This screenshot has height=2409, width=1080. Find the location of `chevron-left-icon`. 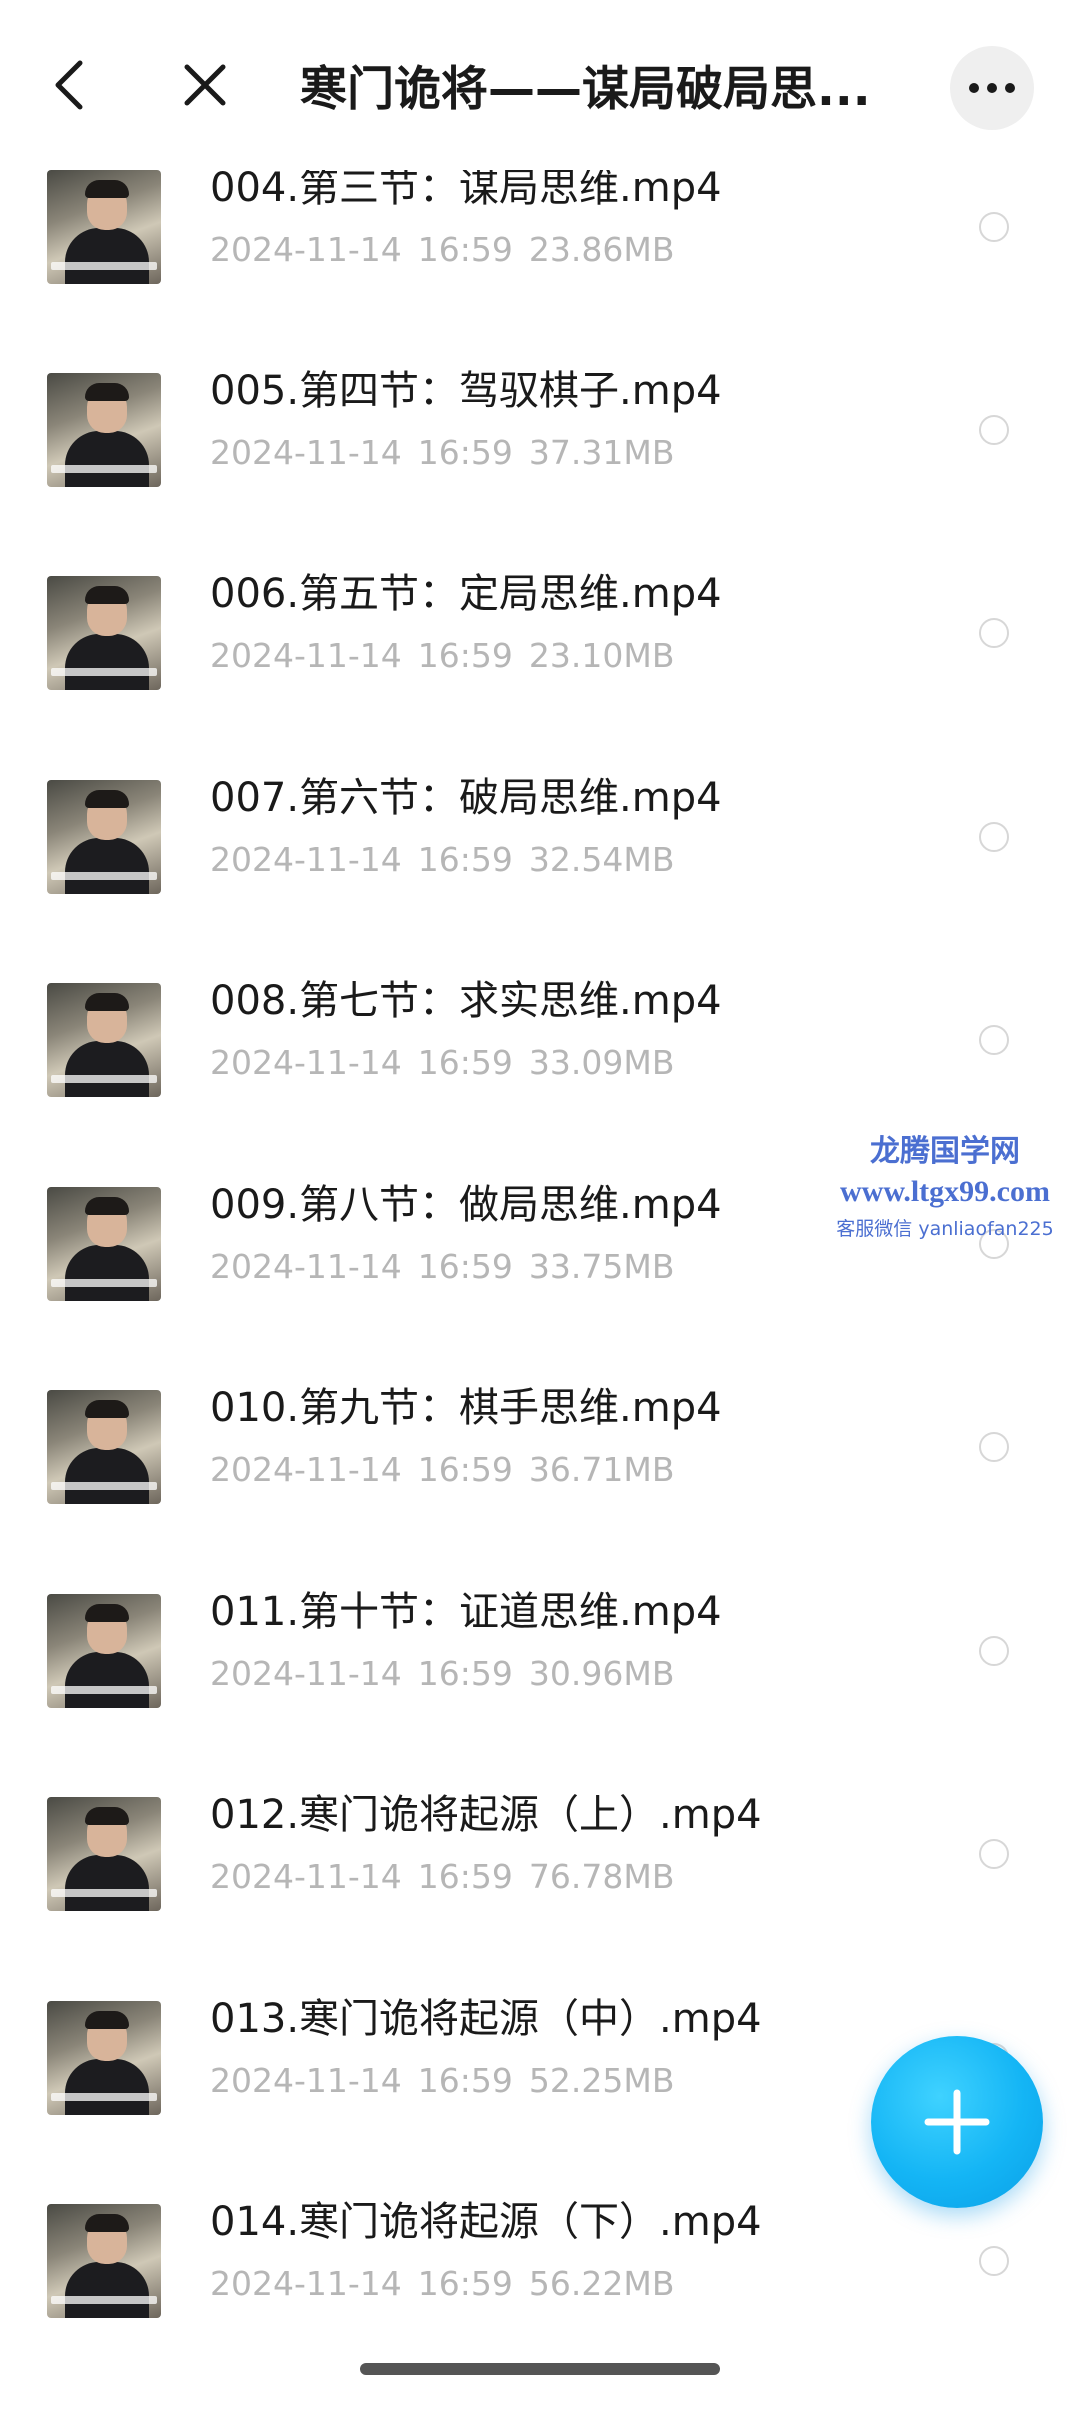

chevron-left-icon is located at coordinates (69, 85).